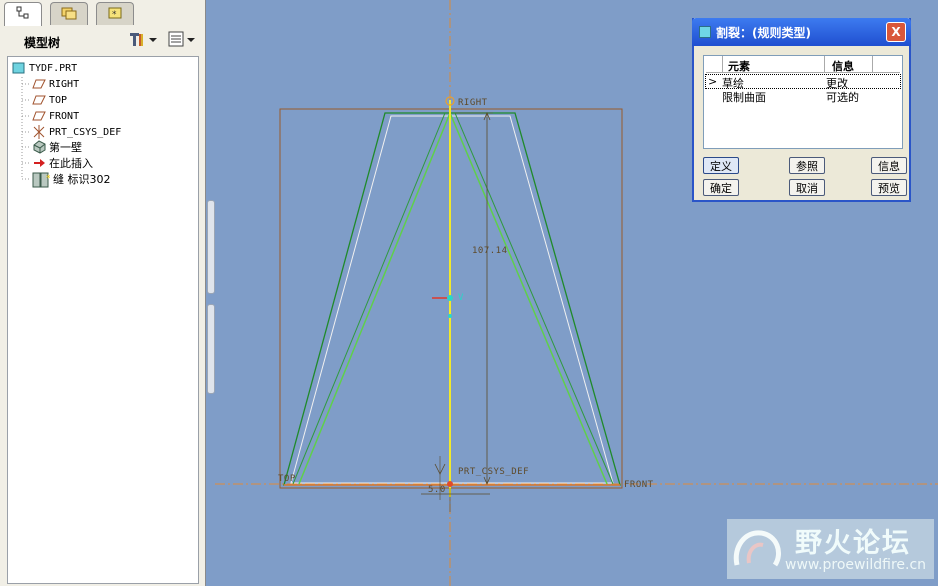  What do you see at coordinates (76, 132) in the screenshot?
I see `tree-item-csys: PRT_CSYS_DEF` at bounding box center [76, 132].